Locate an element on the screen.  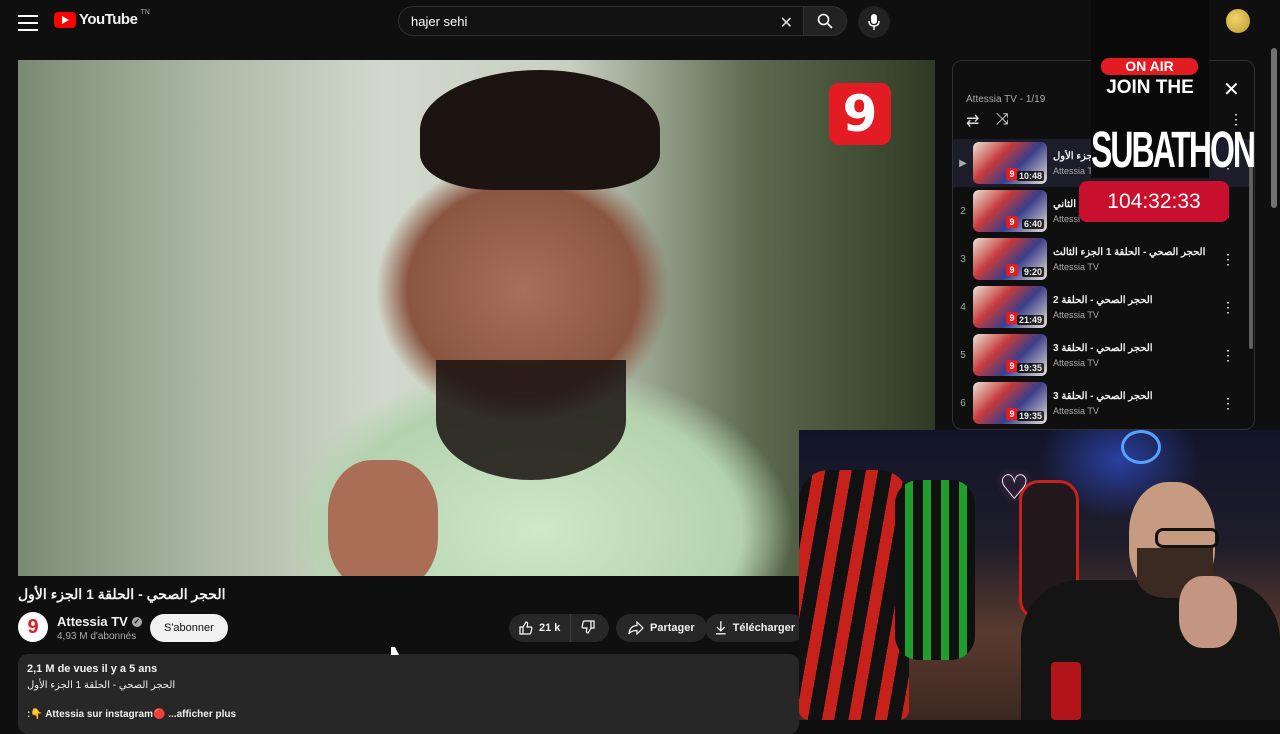
playlist-item-index: ▶ is located at coordinates (963, 163).